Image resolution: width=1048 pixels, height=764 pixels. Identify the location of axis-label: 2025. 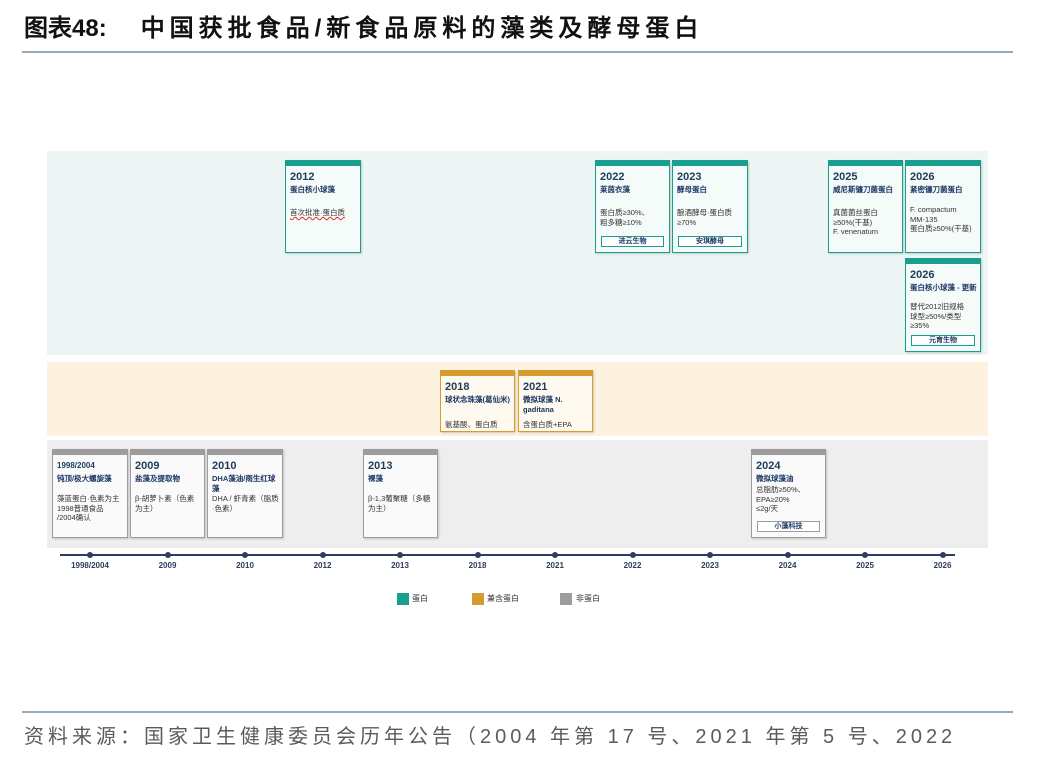
(865, 565).